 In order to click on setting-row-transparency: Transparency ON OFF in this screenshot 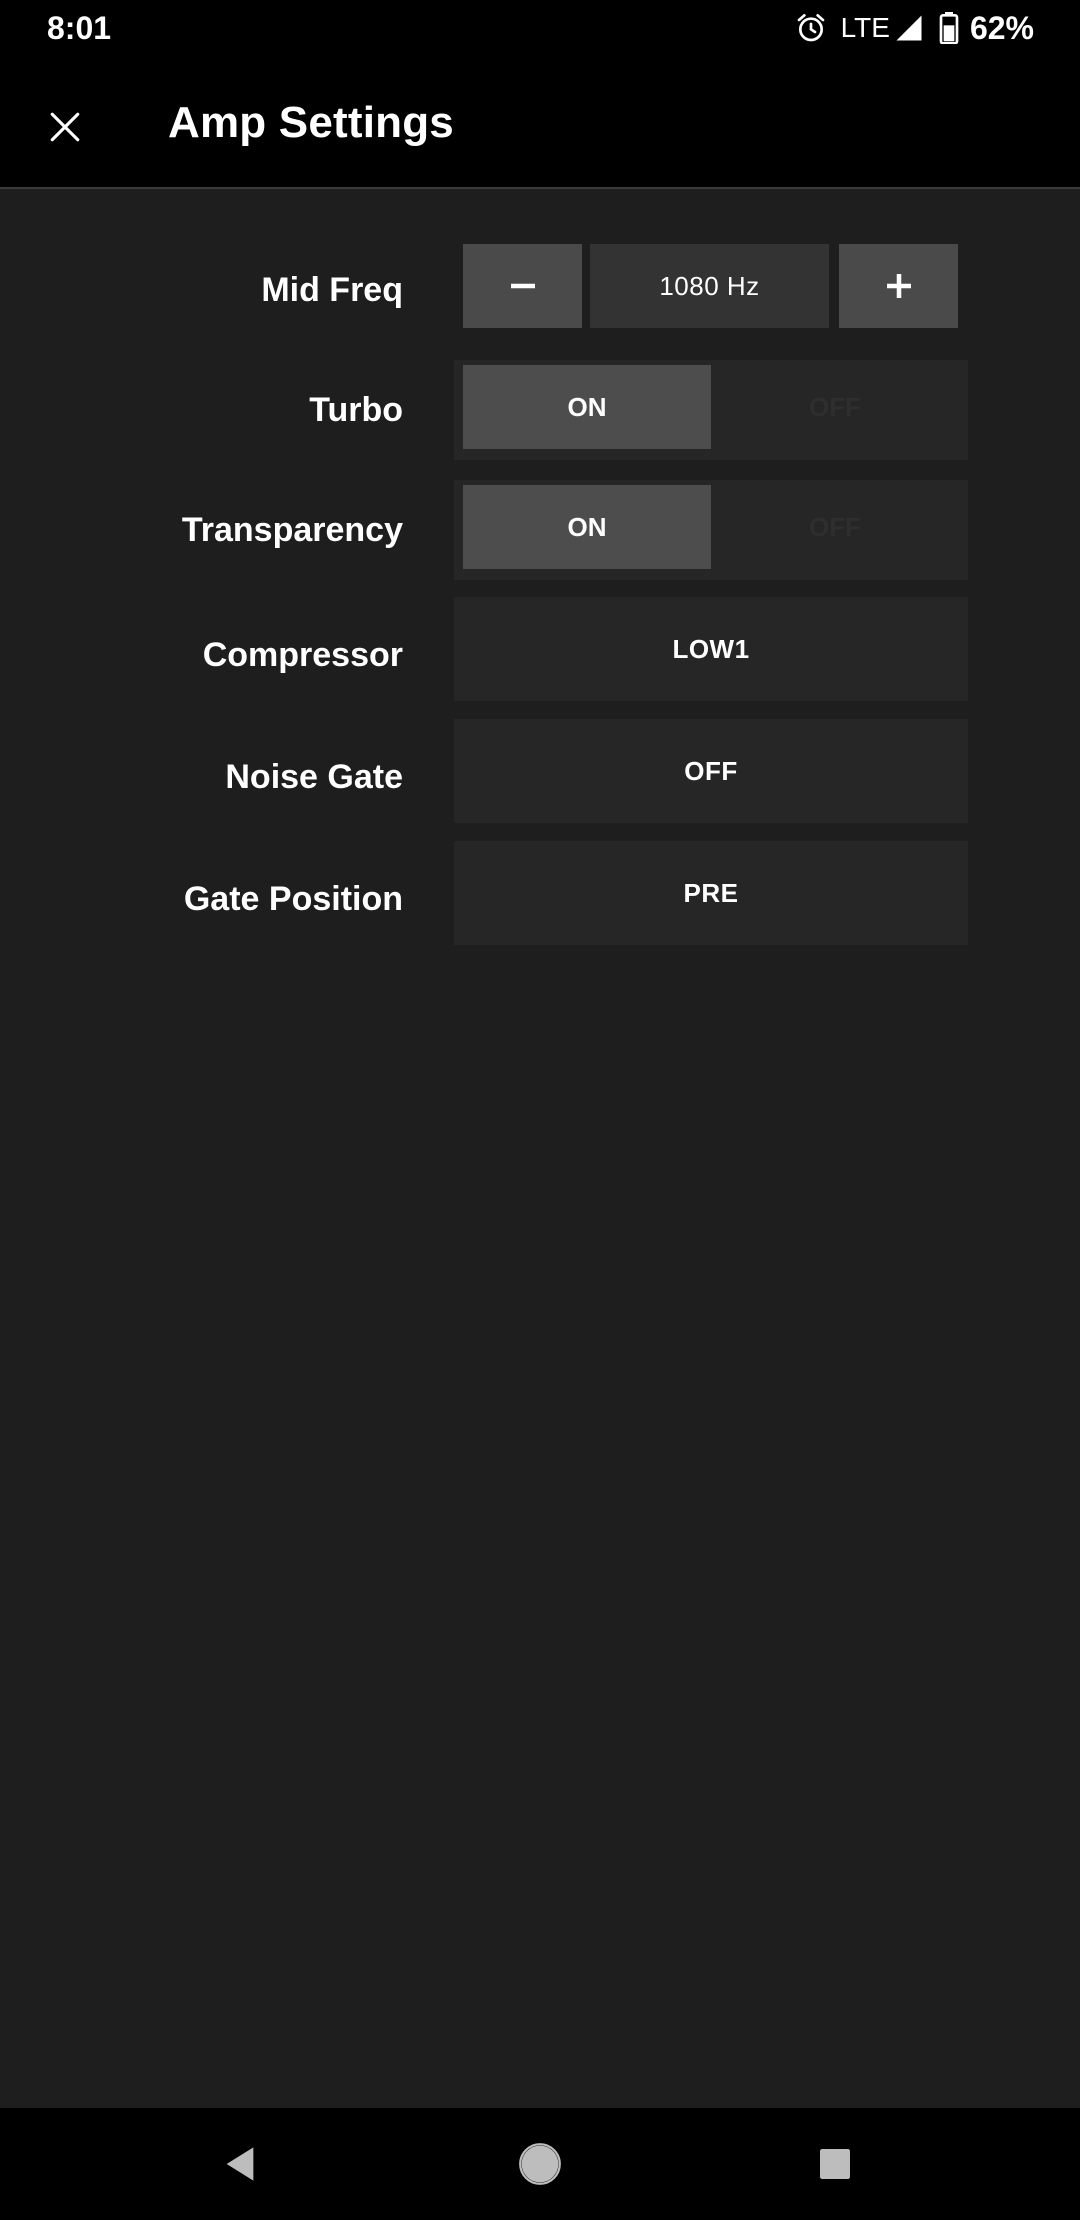, I will do `click(540, 530)`.